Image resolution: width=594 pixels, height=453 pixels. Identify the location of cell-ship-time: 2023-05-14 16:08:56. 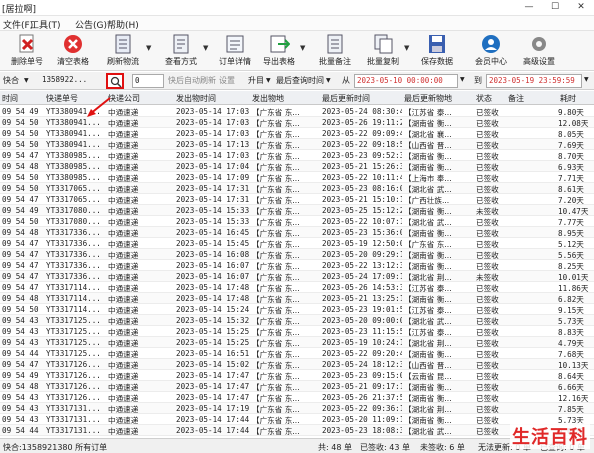
(213, 254).